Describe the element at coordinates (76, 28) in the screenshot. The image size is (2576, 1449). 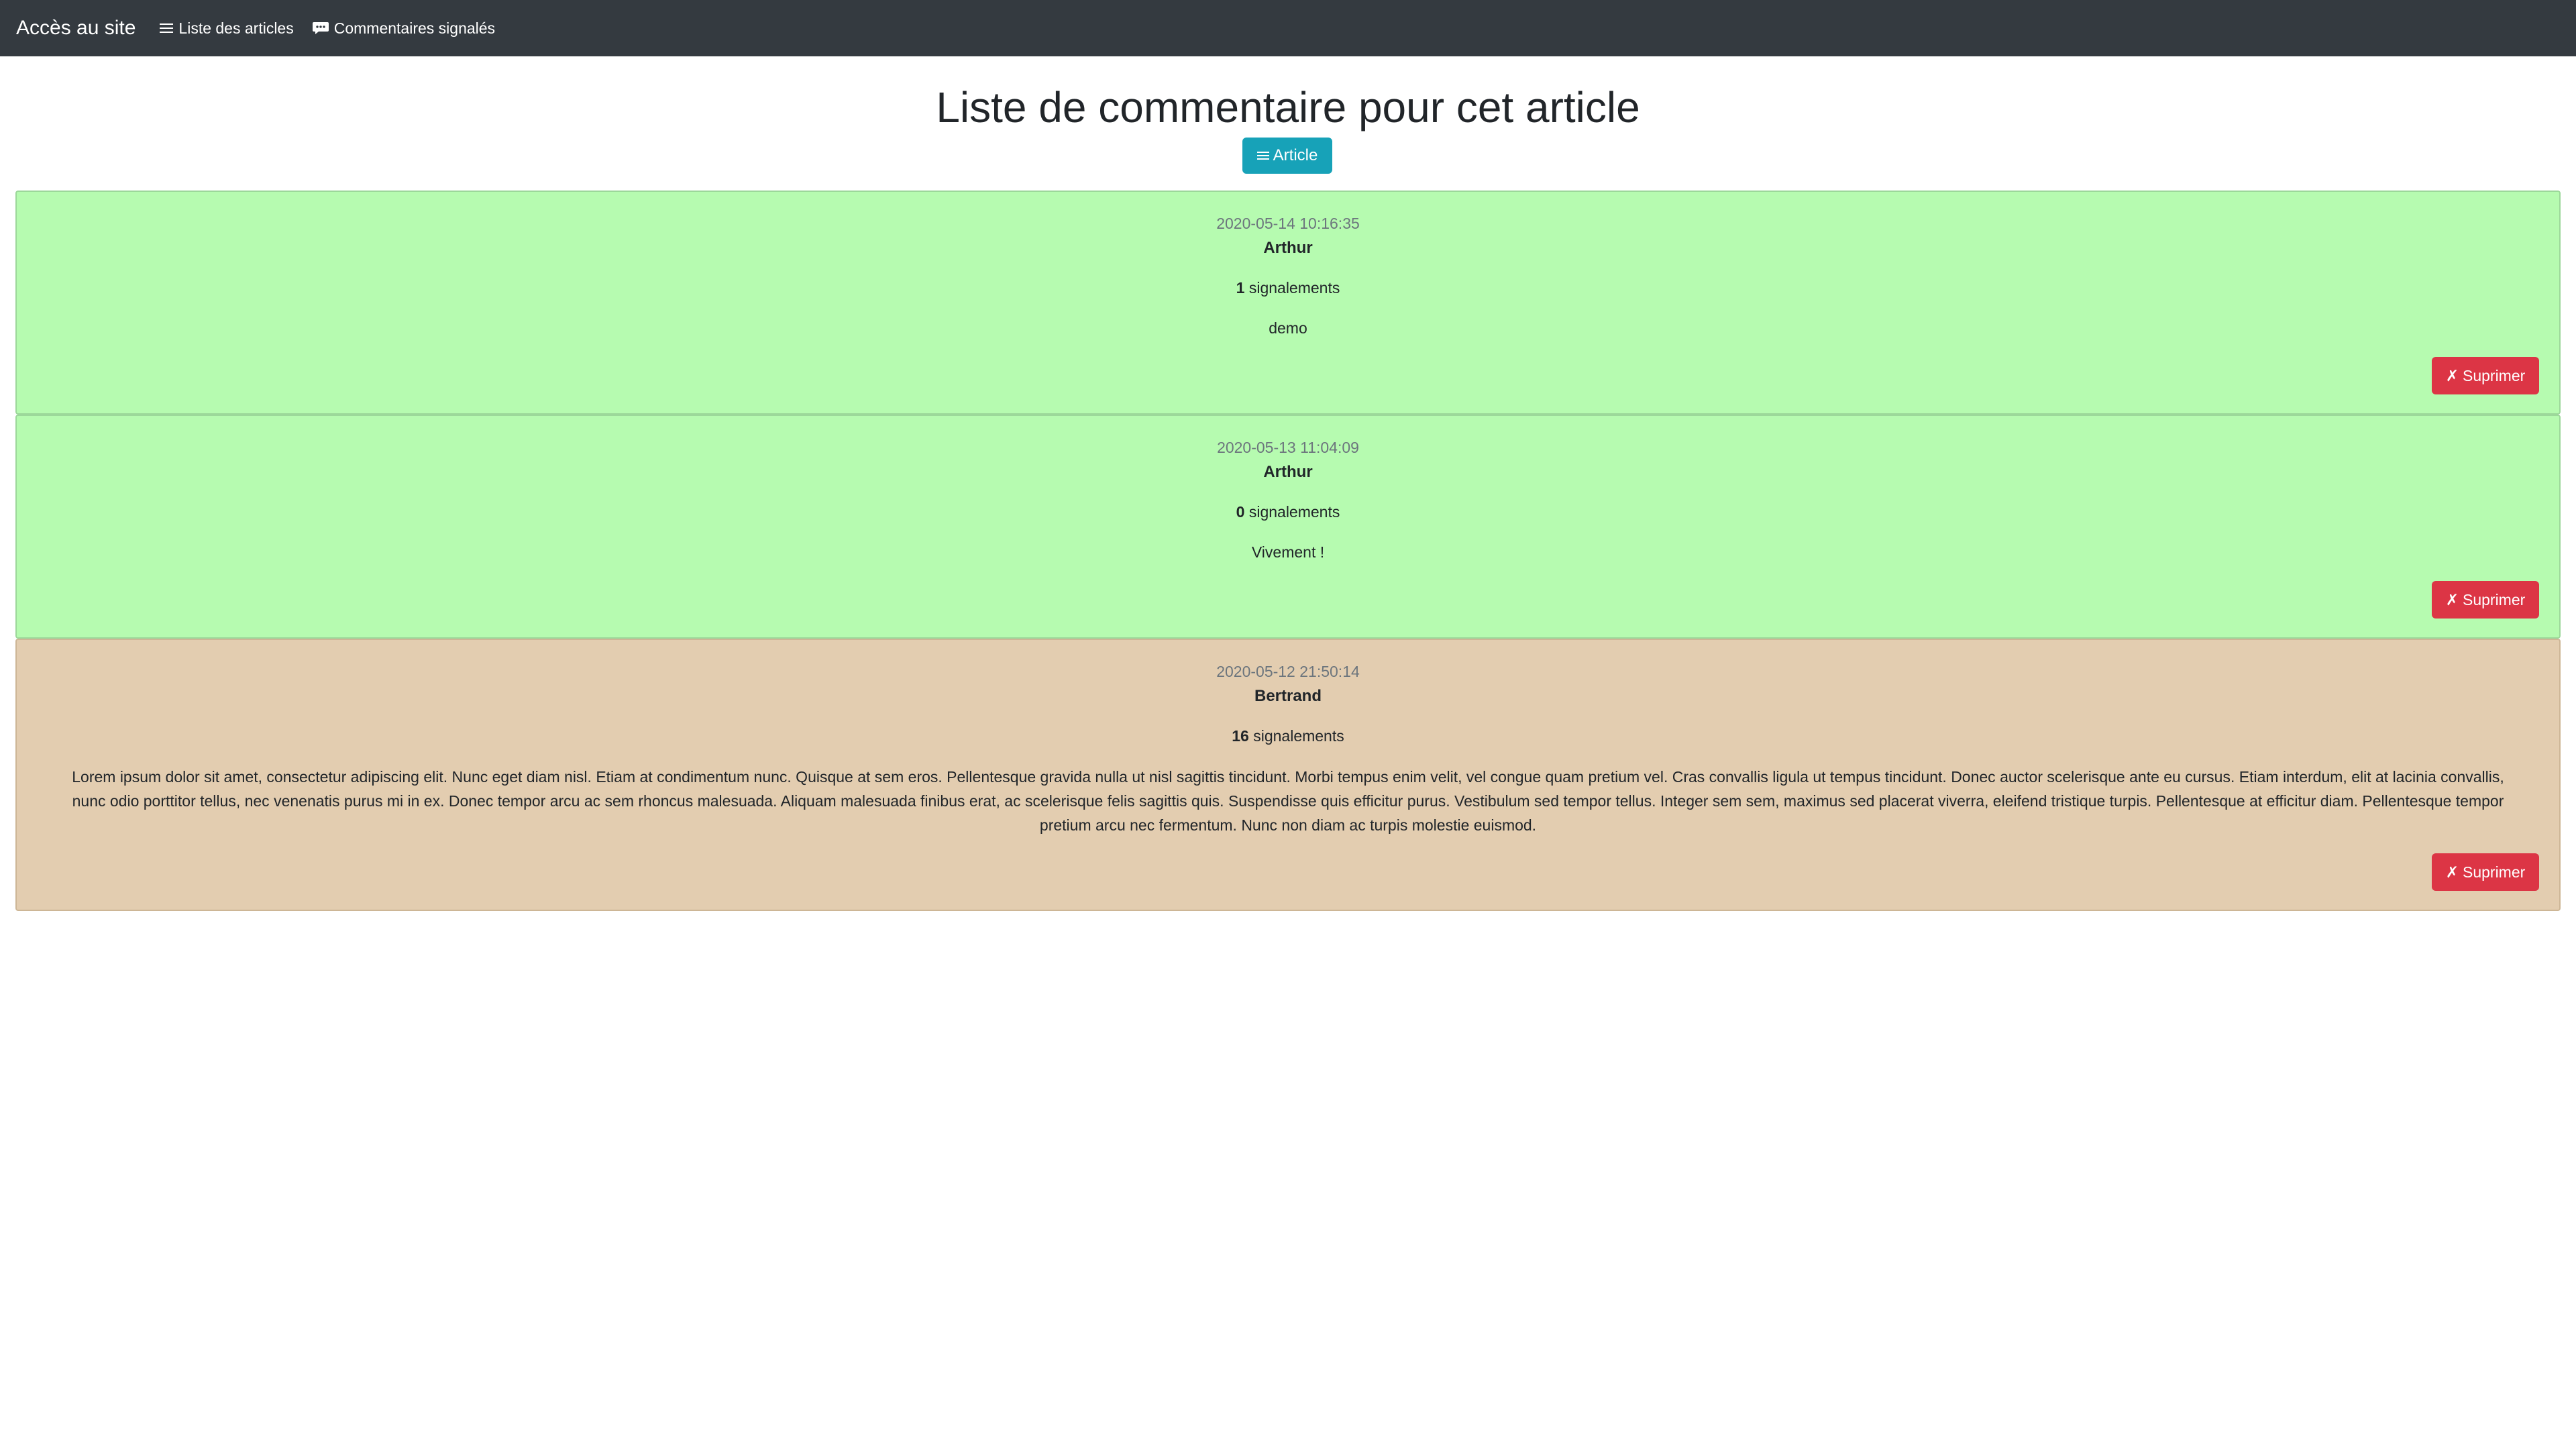
I see `site-brand-link: Accès au site` at that location.